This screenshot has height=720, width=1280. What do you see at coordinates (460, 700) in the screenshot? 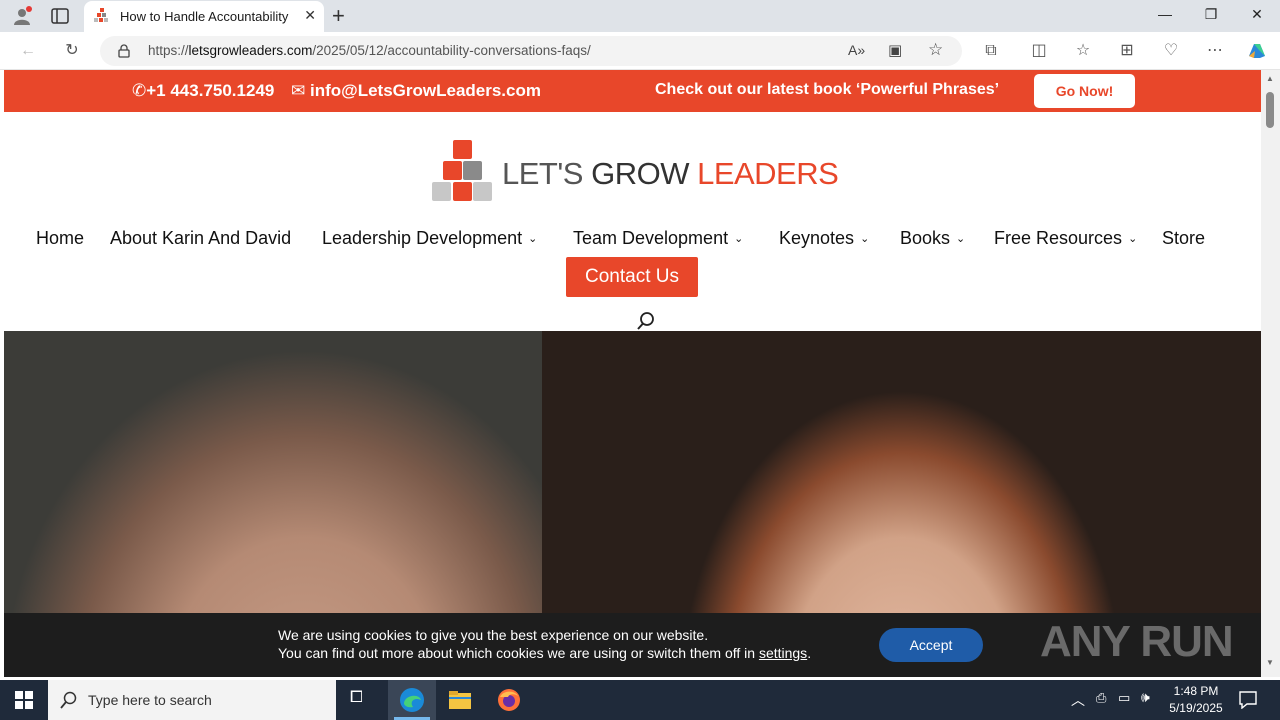
I see `file-explorer-icon` at bounding box center [460, 700].